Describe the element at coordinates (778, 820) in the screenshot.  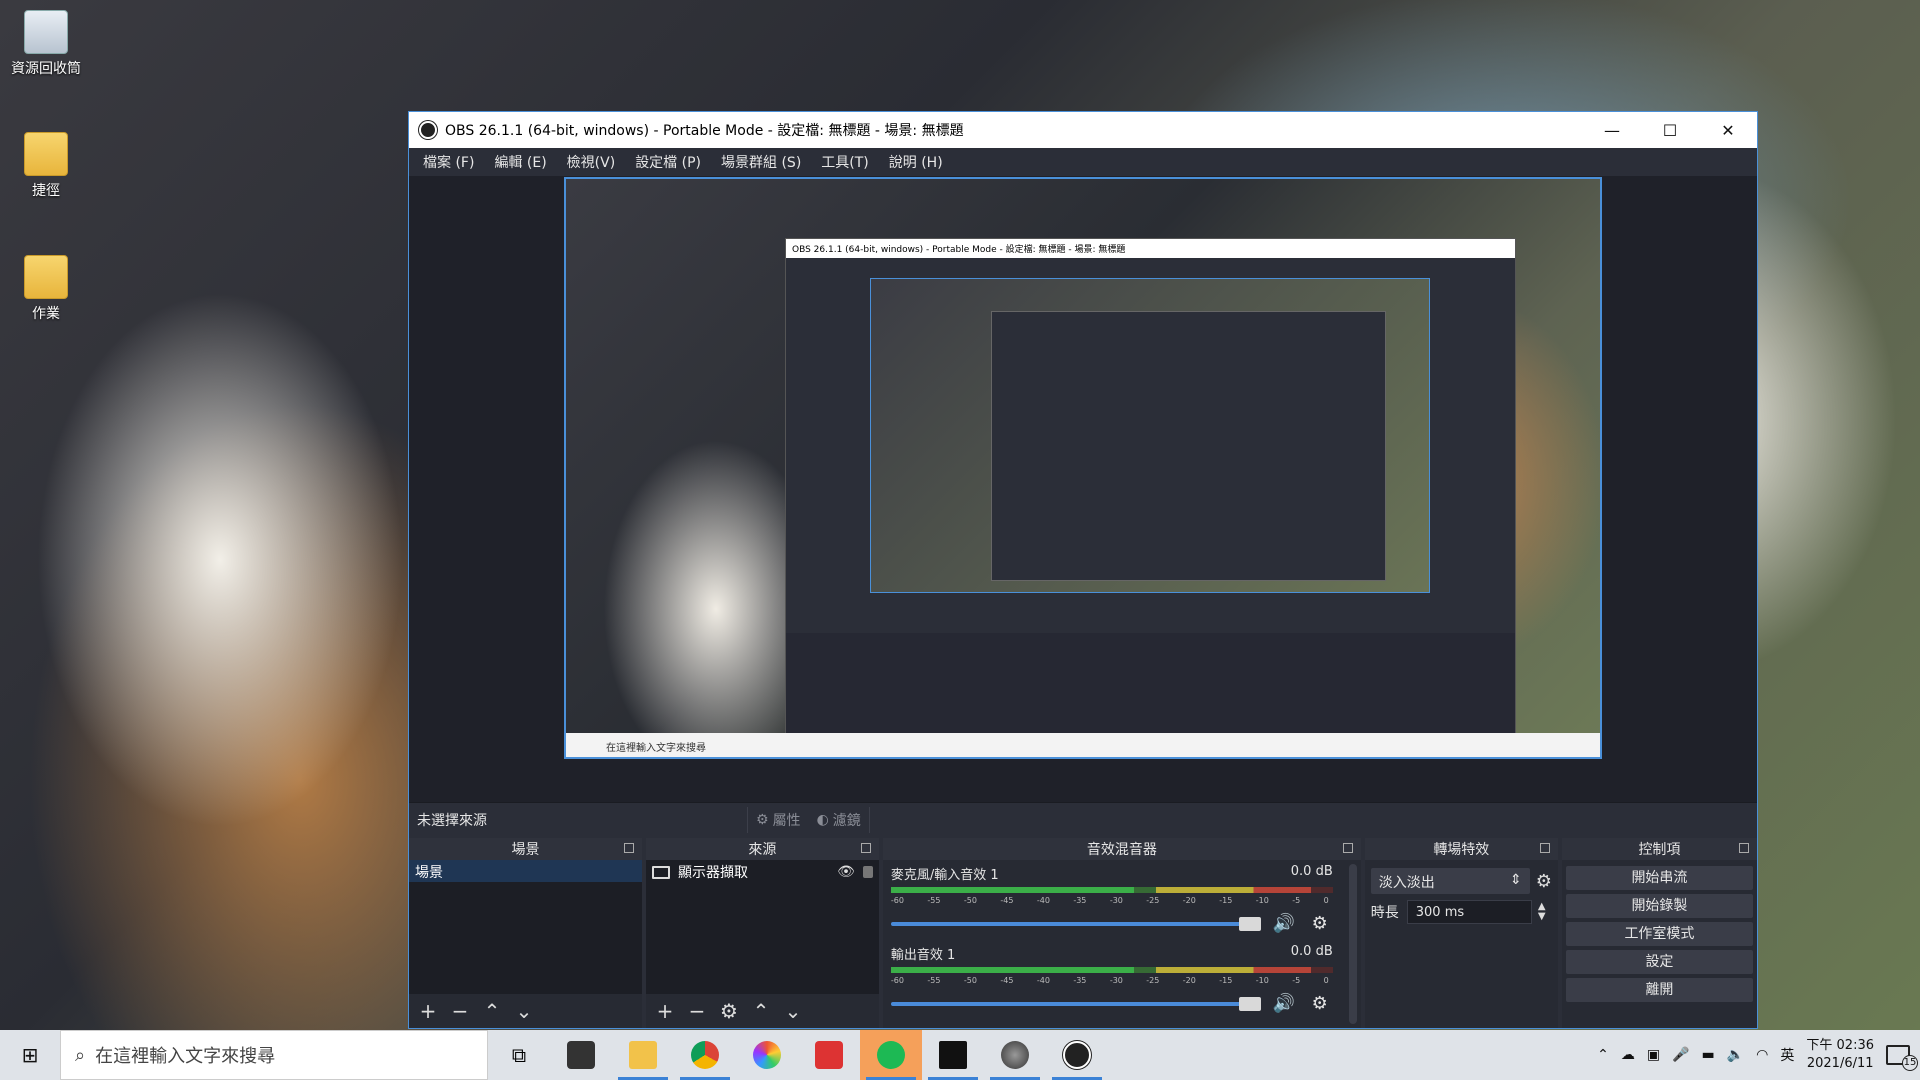
I see `properties-button: ⚙ 屬性` at that location.